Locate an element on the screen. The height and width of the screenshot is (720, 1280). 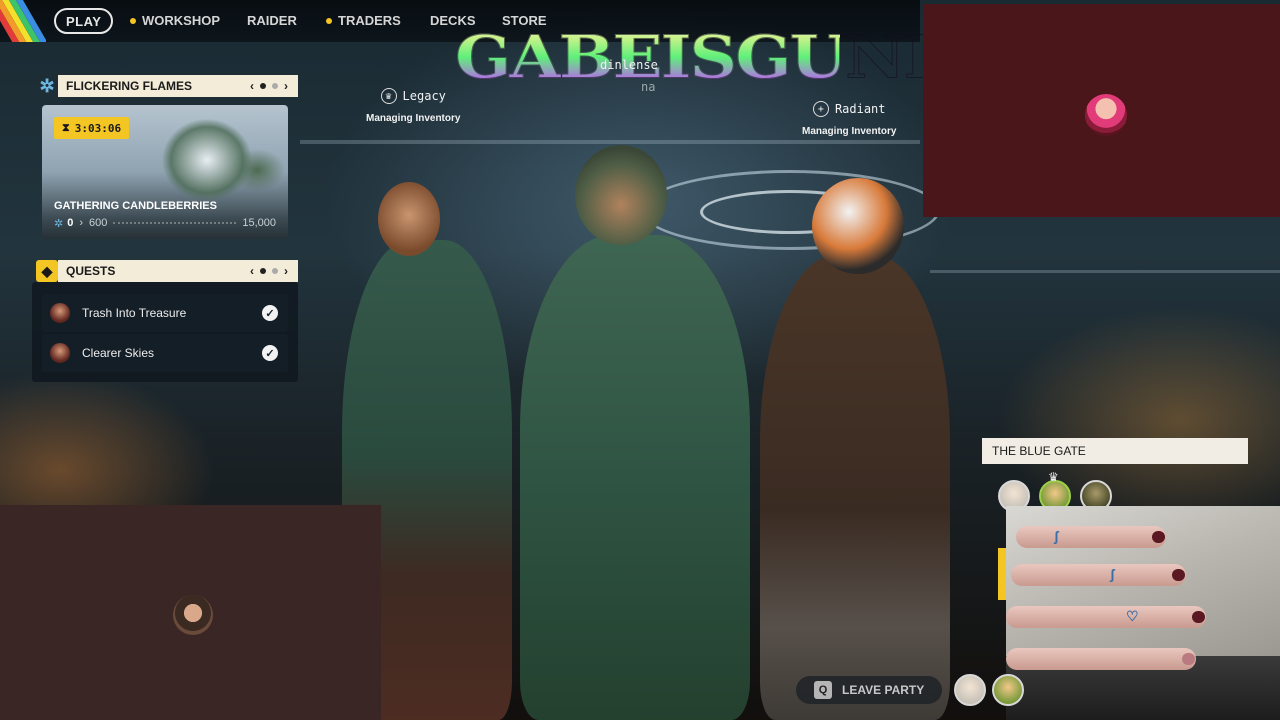
party-member-name: Radiant is located at coordinates (860, 109).